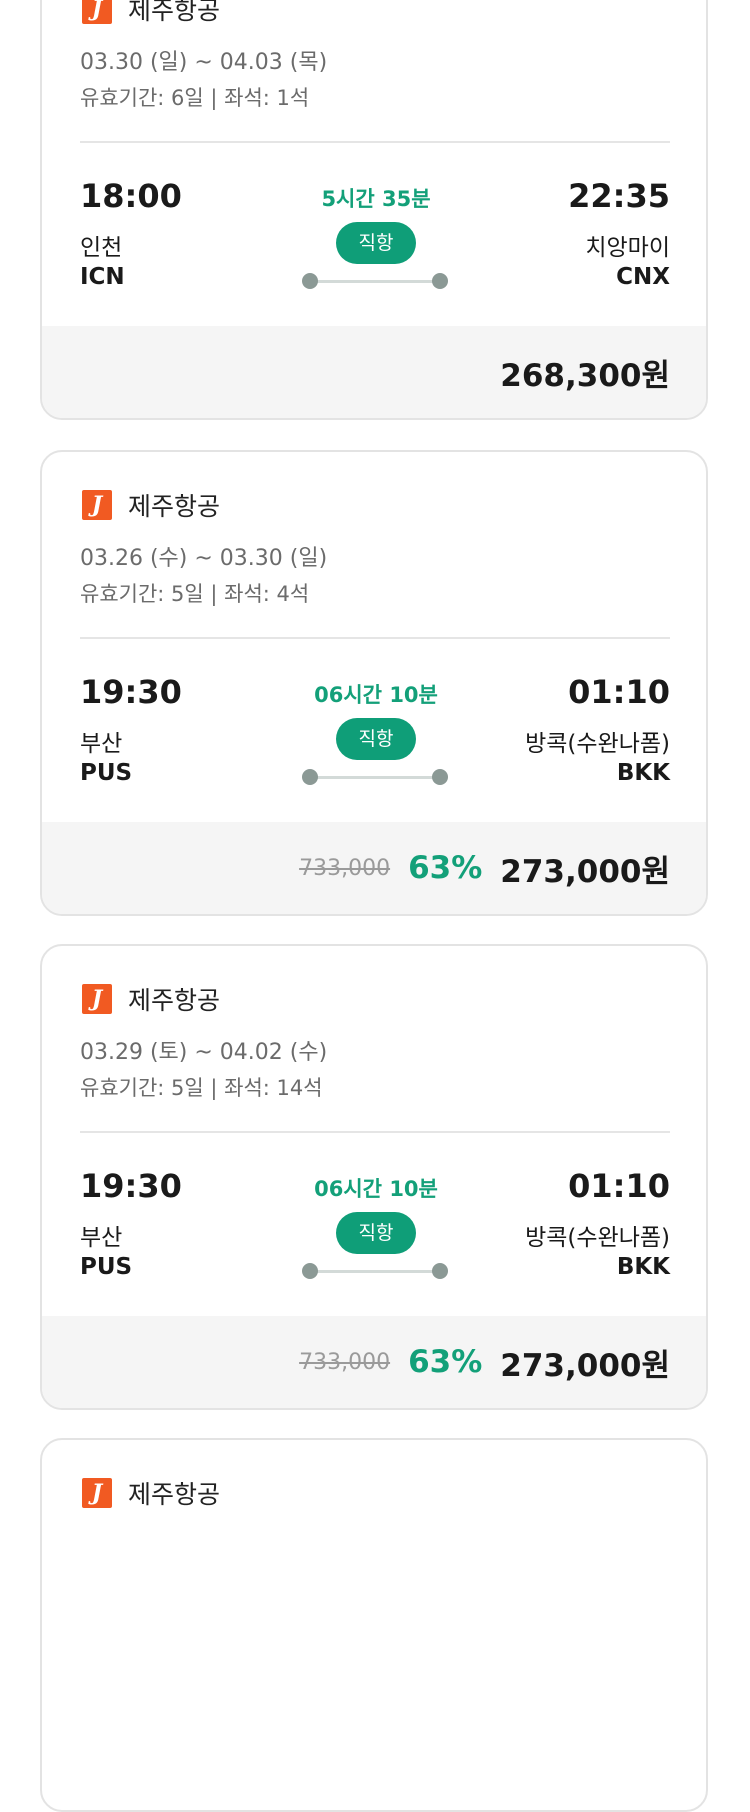 This screenshot has height=1812, width=750. Describe the element at coordinates (131, 196) in the screenshot. I see `departure-time: 18:00` at that location.